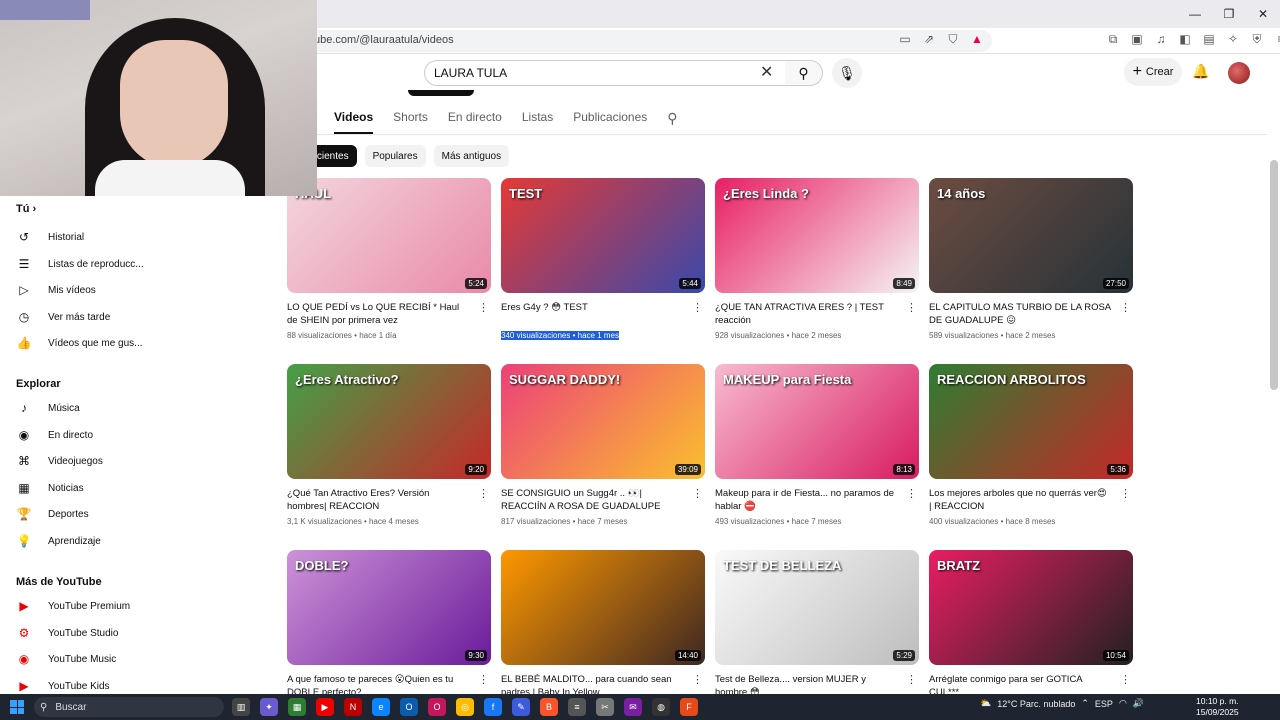  I want to click on minimize-button: —, so click(1195, 14).